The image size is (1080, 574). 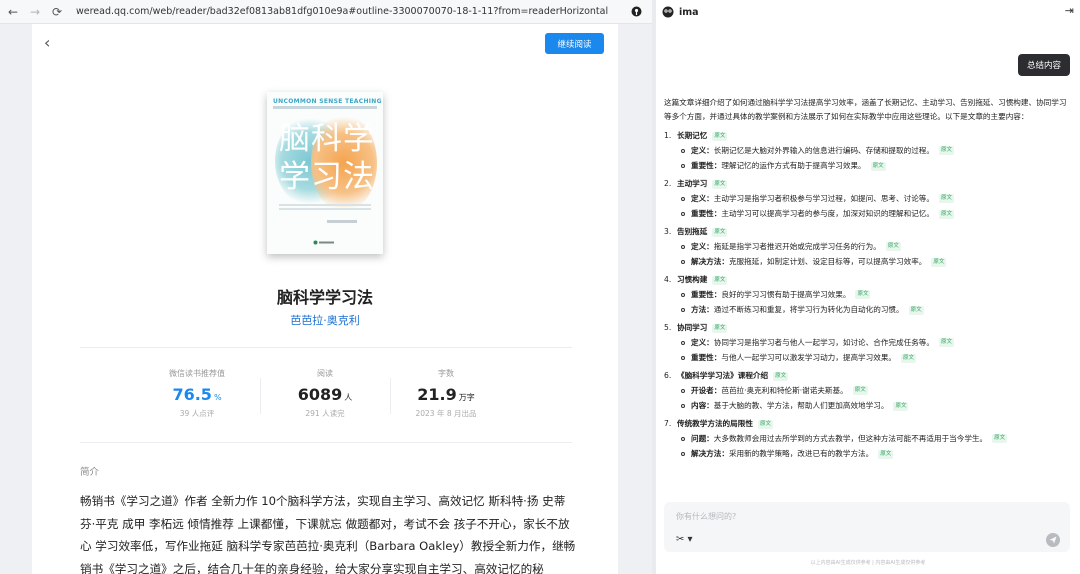 I want to click on bullet-key: 定义：, so click(x=702, y=150).